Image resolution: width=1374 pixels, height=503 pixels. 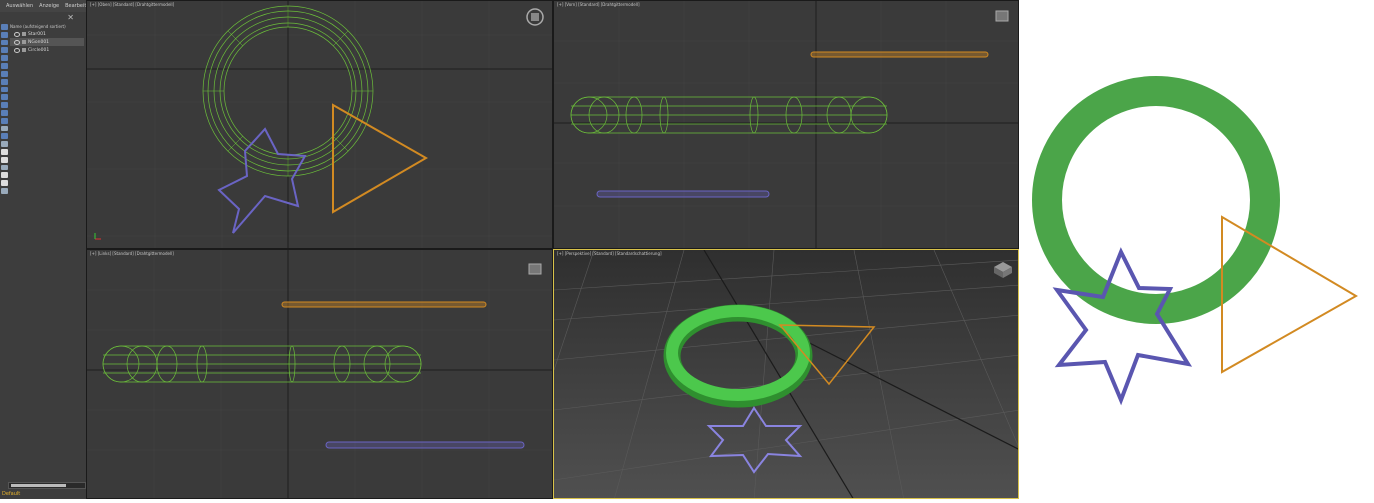 I want to click on layer-icon, so click(x=4, y=183).